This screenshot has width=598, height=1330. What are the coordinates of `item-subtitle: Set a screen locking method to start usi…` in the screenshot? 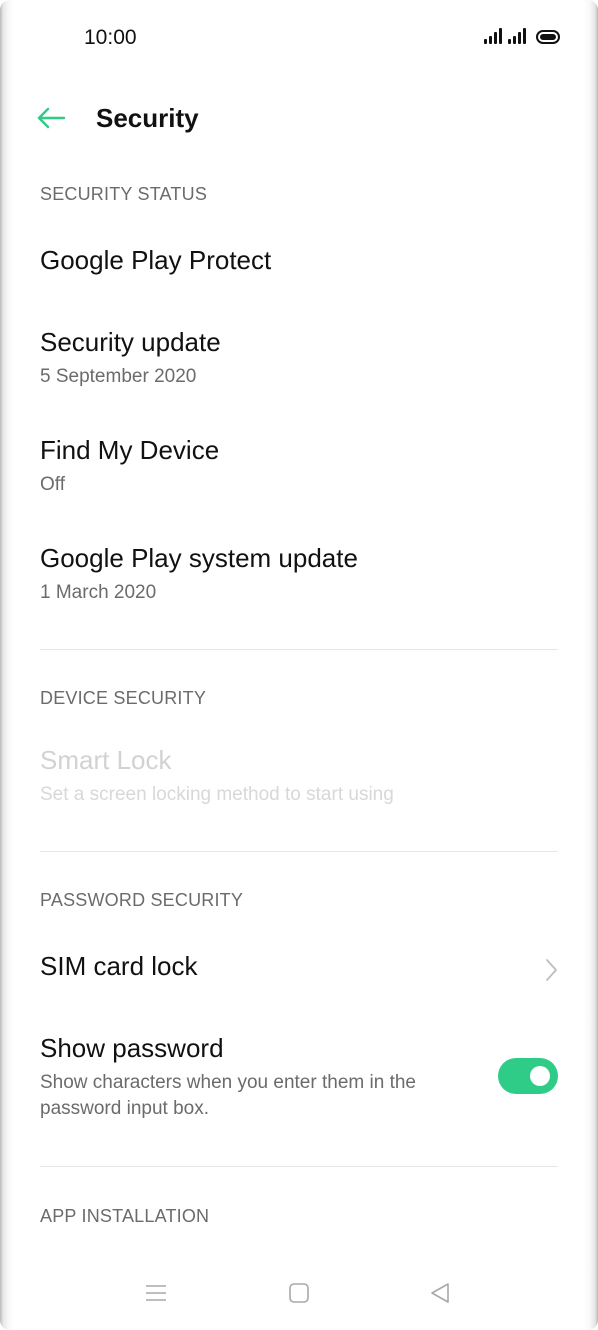 It's located at (217, 794).